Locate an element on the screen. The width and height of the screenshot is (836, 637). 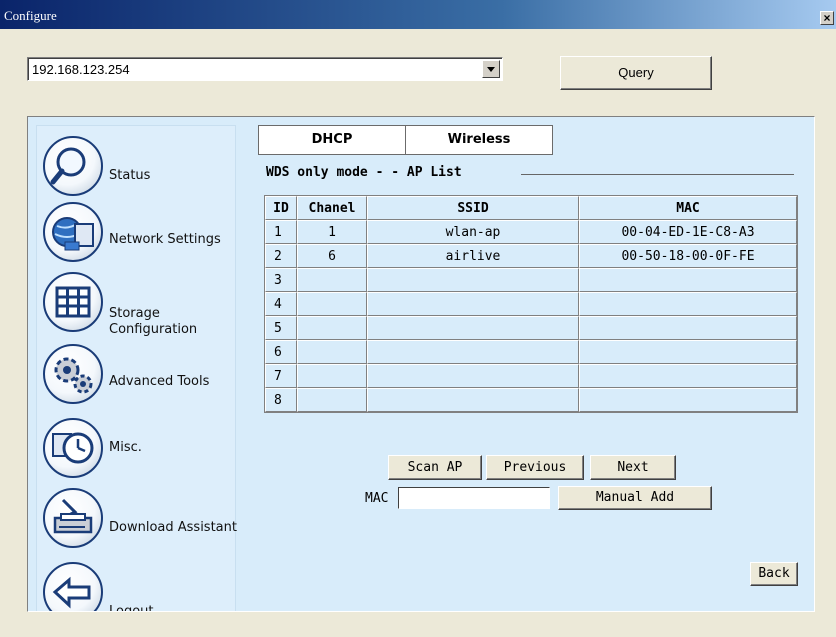
sidebar-item-label: Storage Configuration is located at coordinates (153, 321).